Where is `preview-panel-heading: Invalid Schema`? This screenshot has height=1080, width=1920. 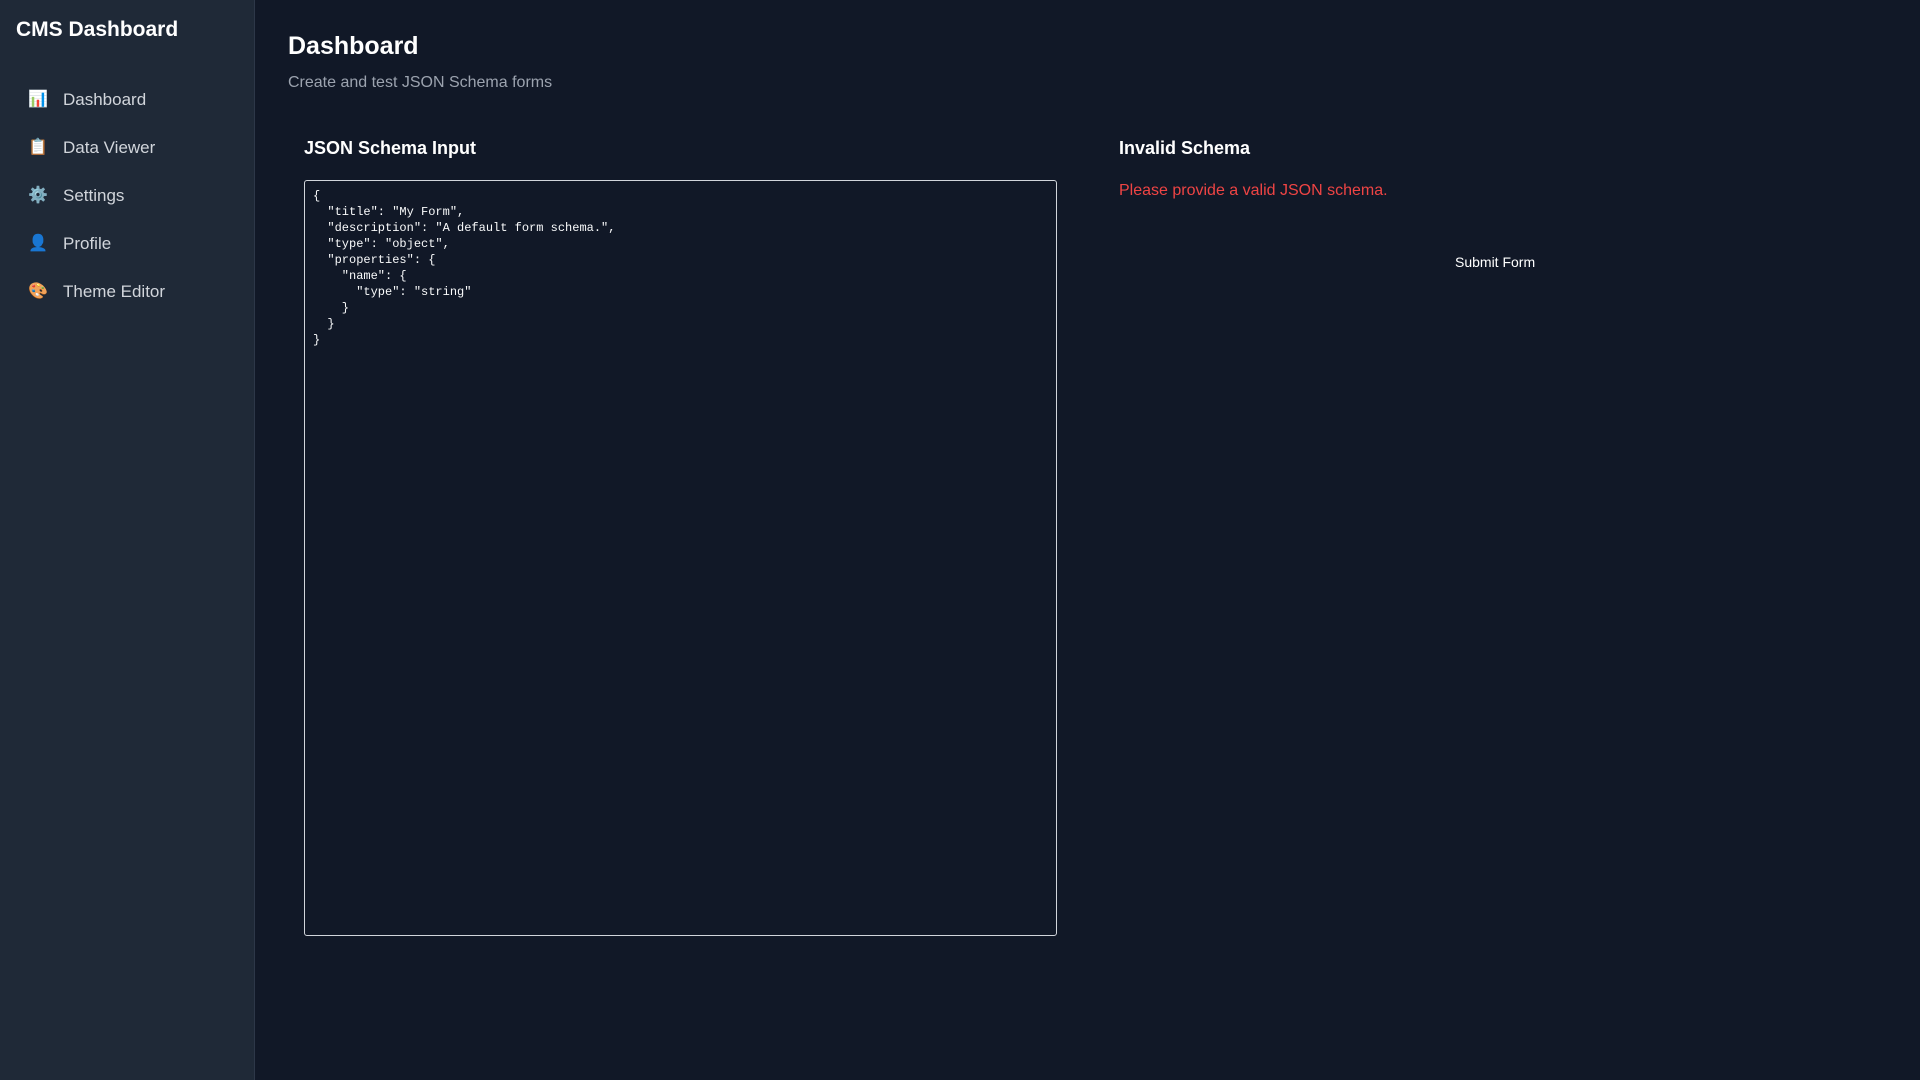
preview-panel-heading: Invalid Schema is located at coordinates (1185, 148).